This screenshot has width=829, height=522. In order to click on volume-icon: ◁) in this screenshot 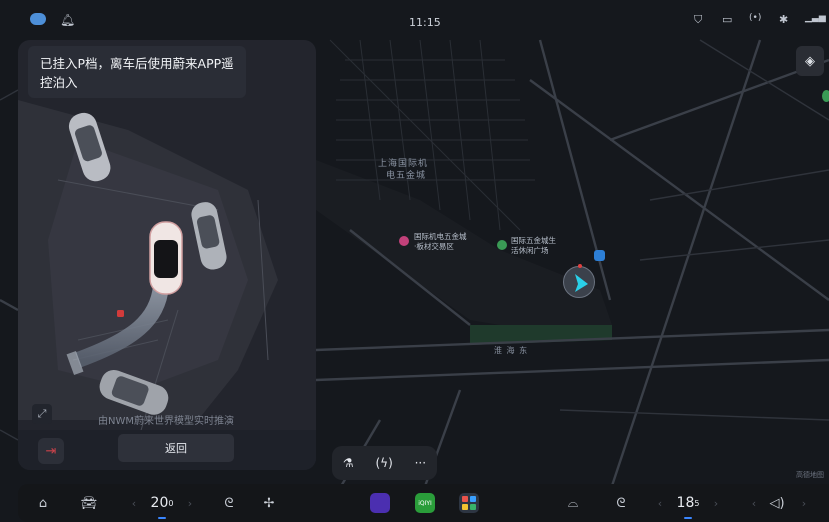, I will do `click(777, 503)`.